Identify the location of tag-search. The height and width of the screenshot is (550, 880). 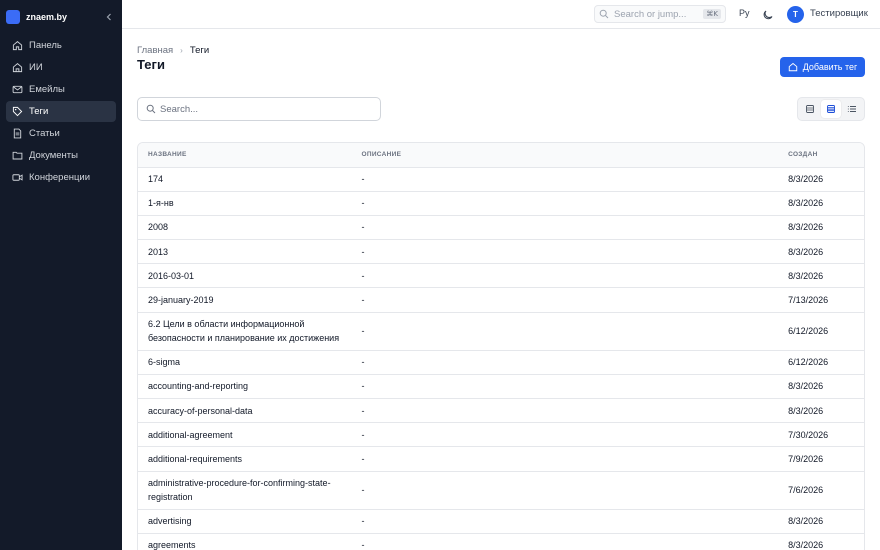
(259, 109).